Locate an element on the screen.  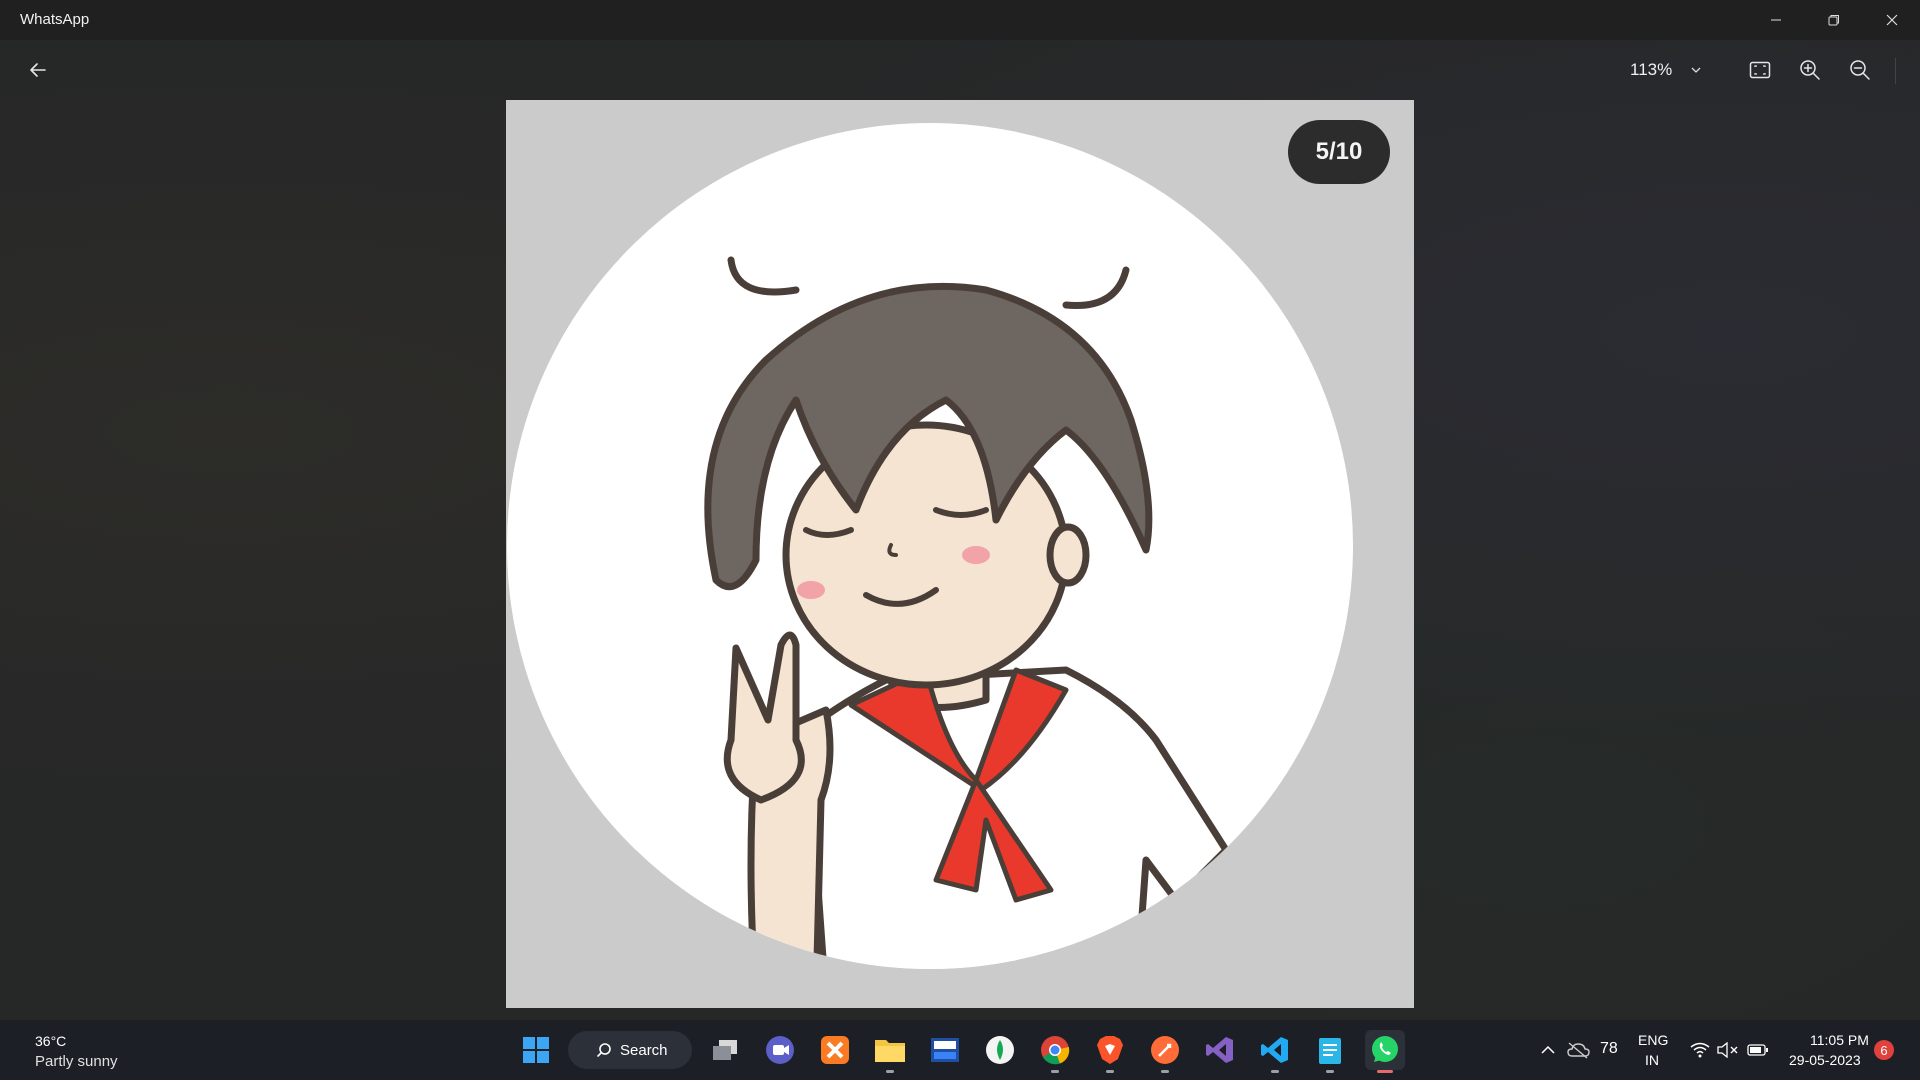
start-button is located at coordinates (536, 1050).